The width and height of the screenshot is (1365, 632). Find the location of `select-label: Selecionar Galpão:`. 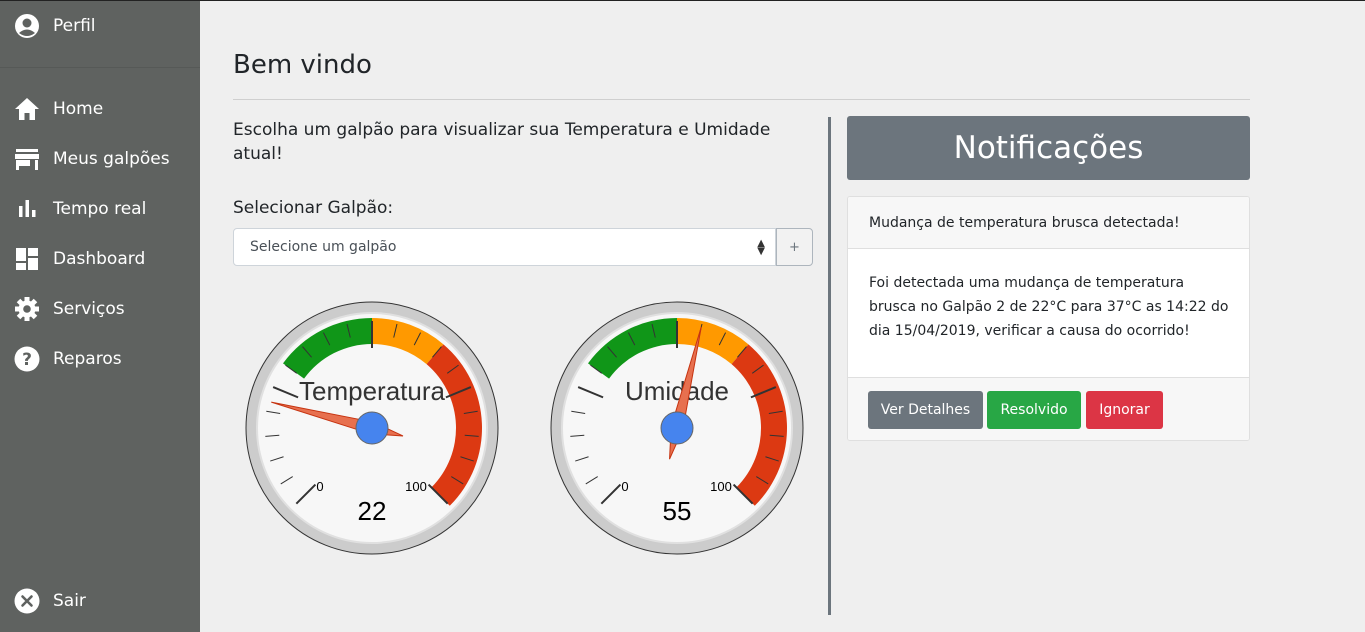

select-label: Selecionar Galpão: is located at coordinates (313, 208).